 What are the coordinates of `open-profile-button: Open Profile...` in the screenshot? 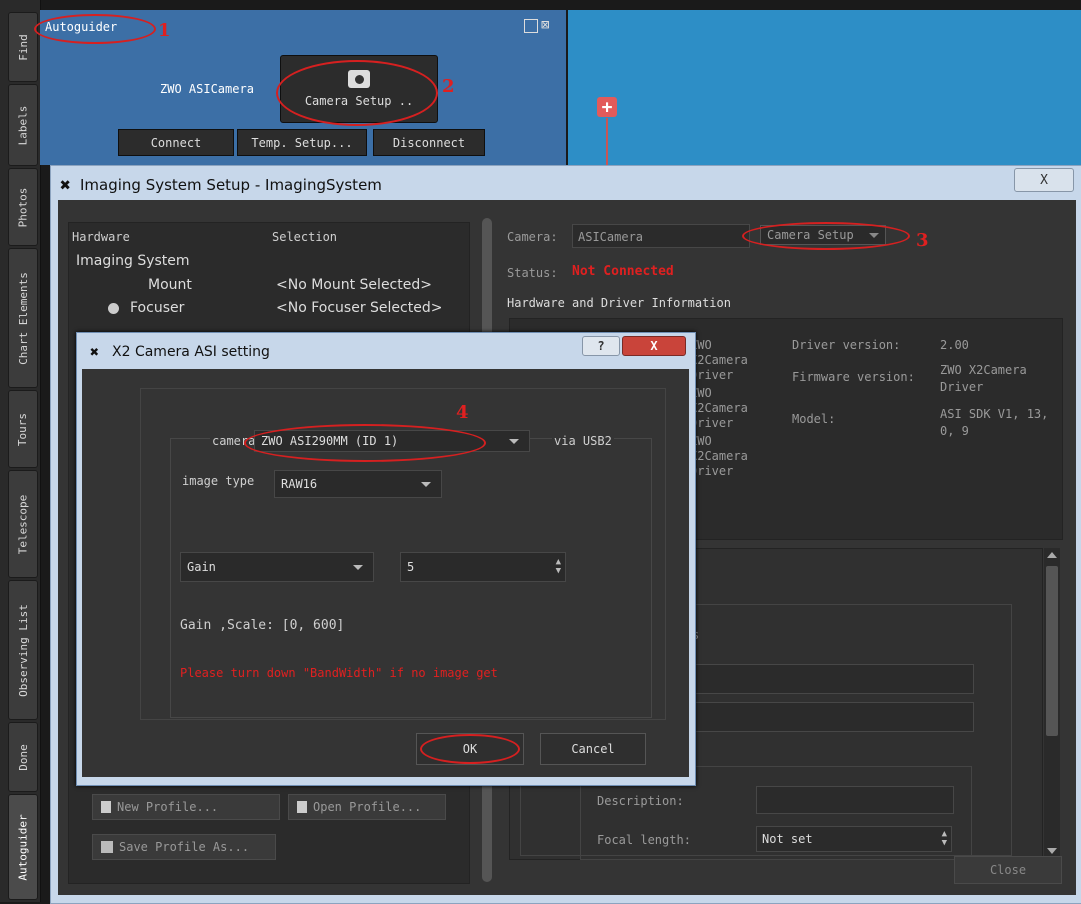 It's located at (367, 807).